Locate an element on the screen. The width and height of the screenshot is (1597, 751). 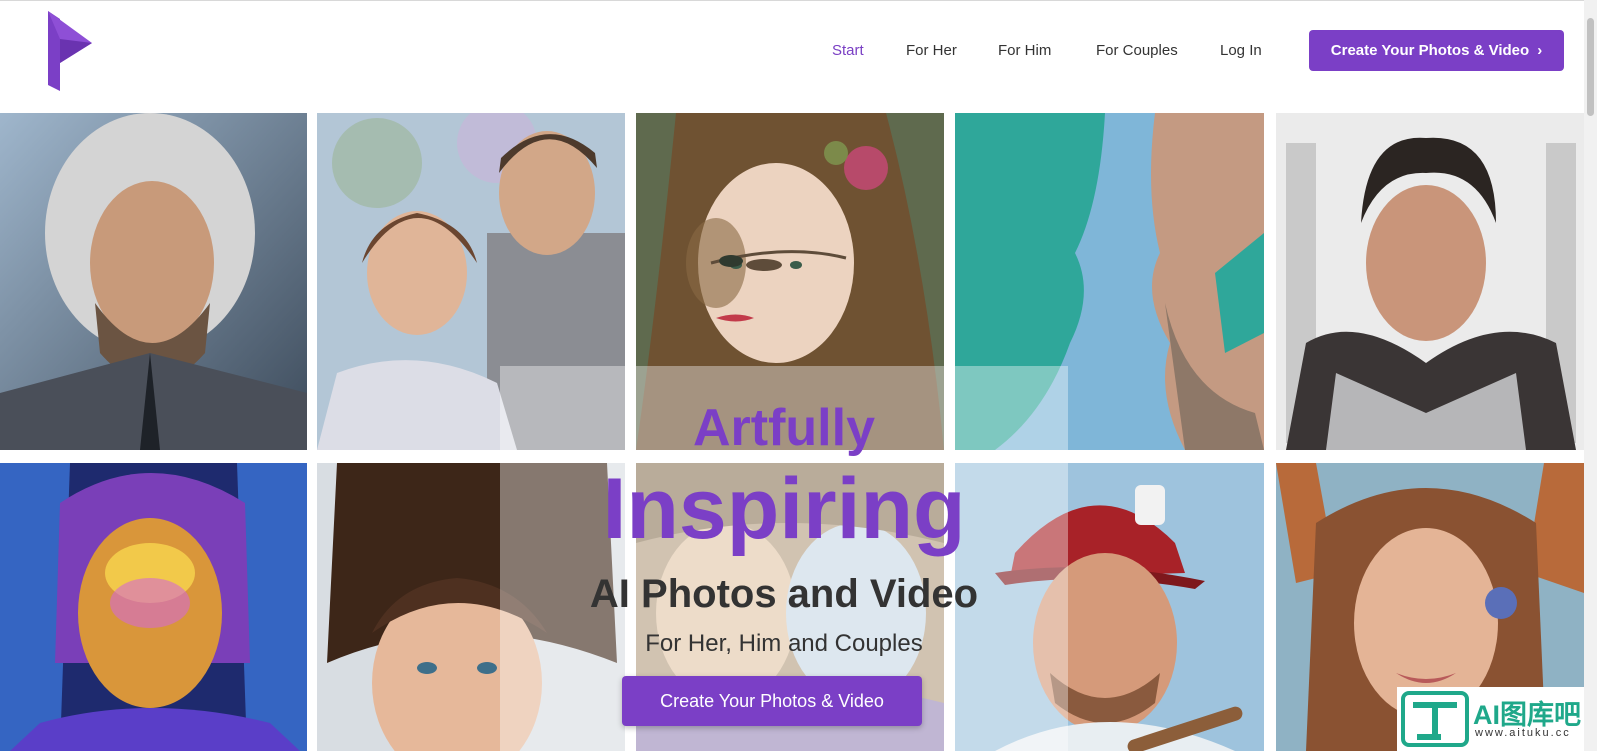
nav-for-him: For Him is located at coordinates (1024, 51).